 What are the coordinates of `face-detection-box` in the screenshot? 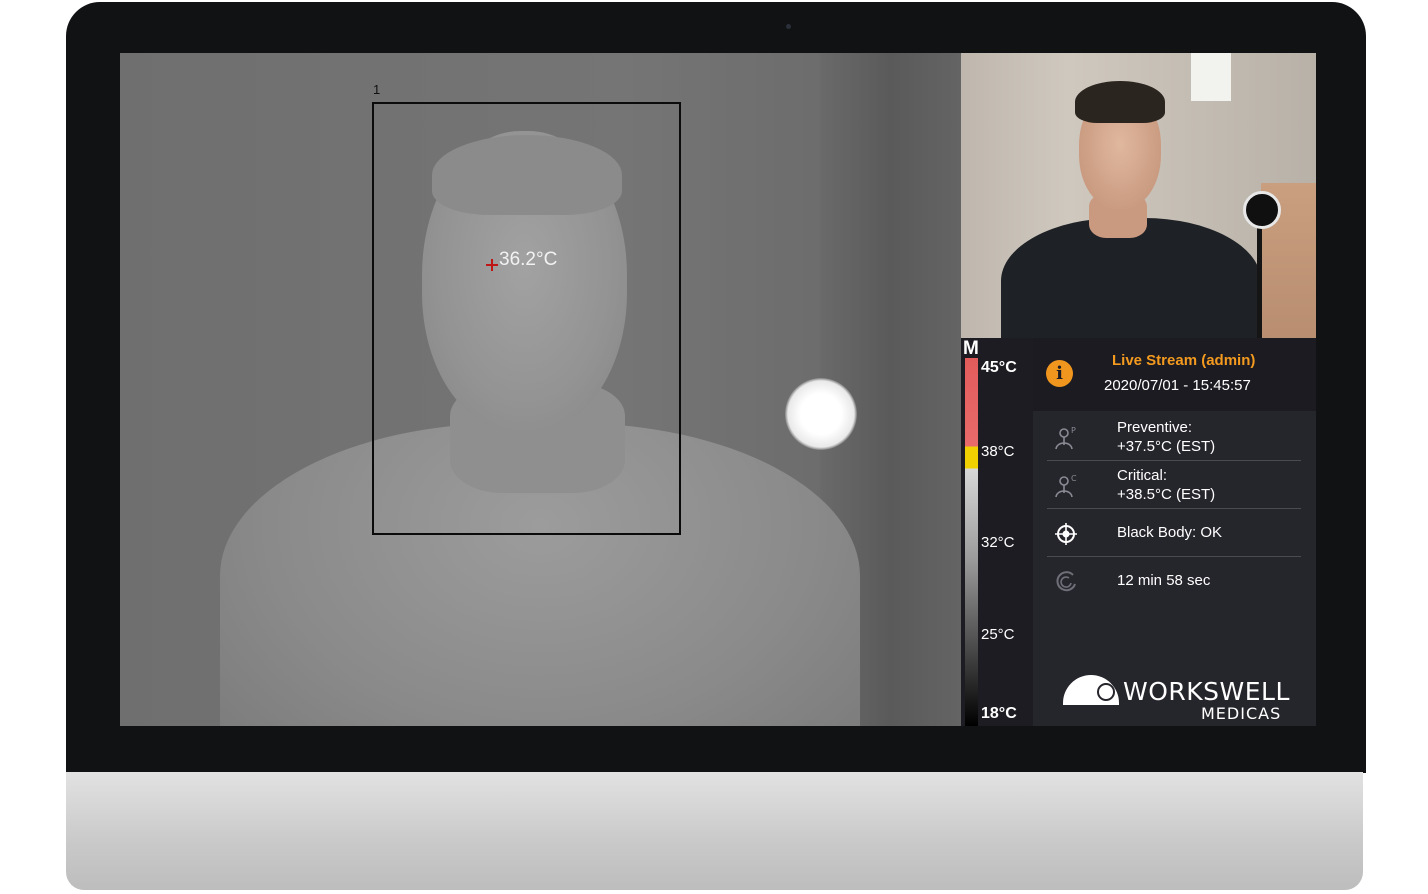 It's located at (526, 318).